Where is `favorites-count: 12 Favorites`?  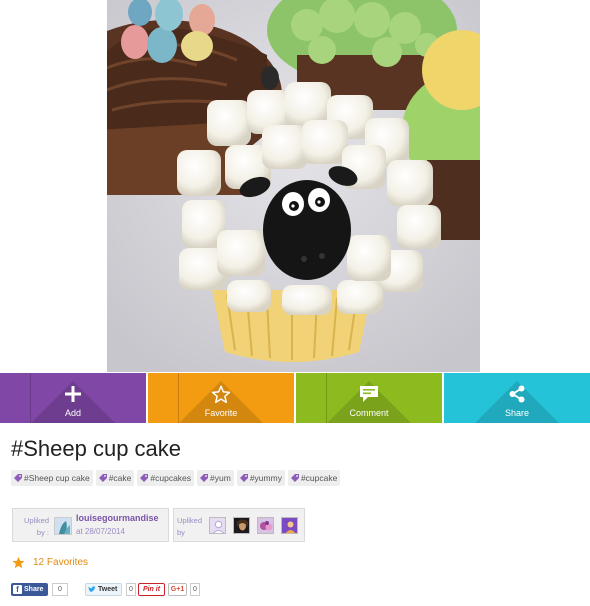 favorites-count: 12 Favorites is located at coordinates (50, 562).